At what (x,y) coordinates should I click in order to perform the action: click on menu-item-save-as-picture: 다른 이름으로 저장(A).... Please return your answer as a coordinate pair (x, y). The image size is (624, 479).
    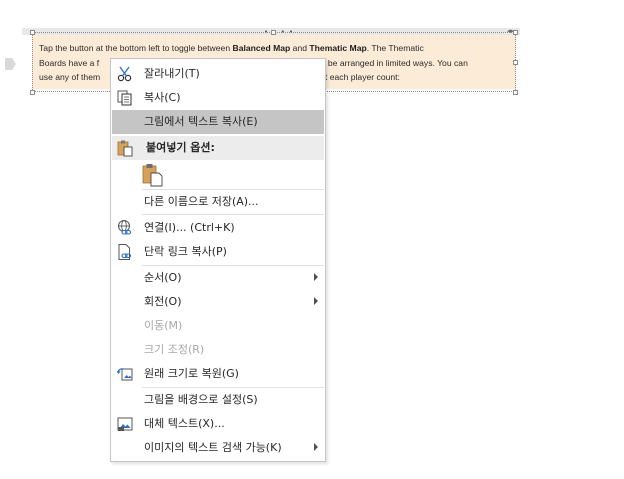
    Looking at the image, I should click on (218, 202).